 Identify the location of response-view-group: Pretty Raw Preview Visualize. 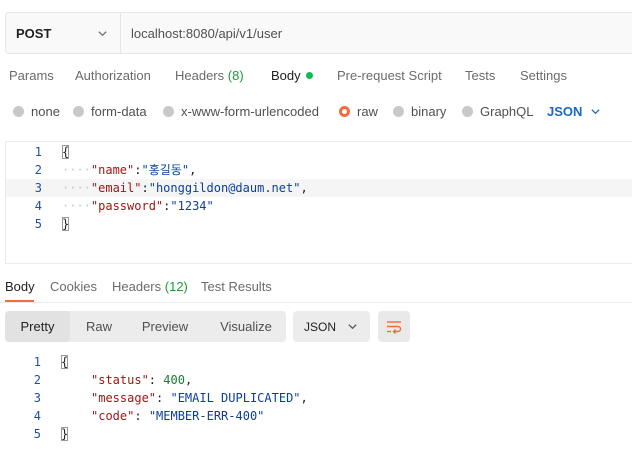
(145, 326).